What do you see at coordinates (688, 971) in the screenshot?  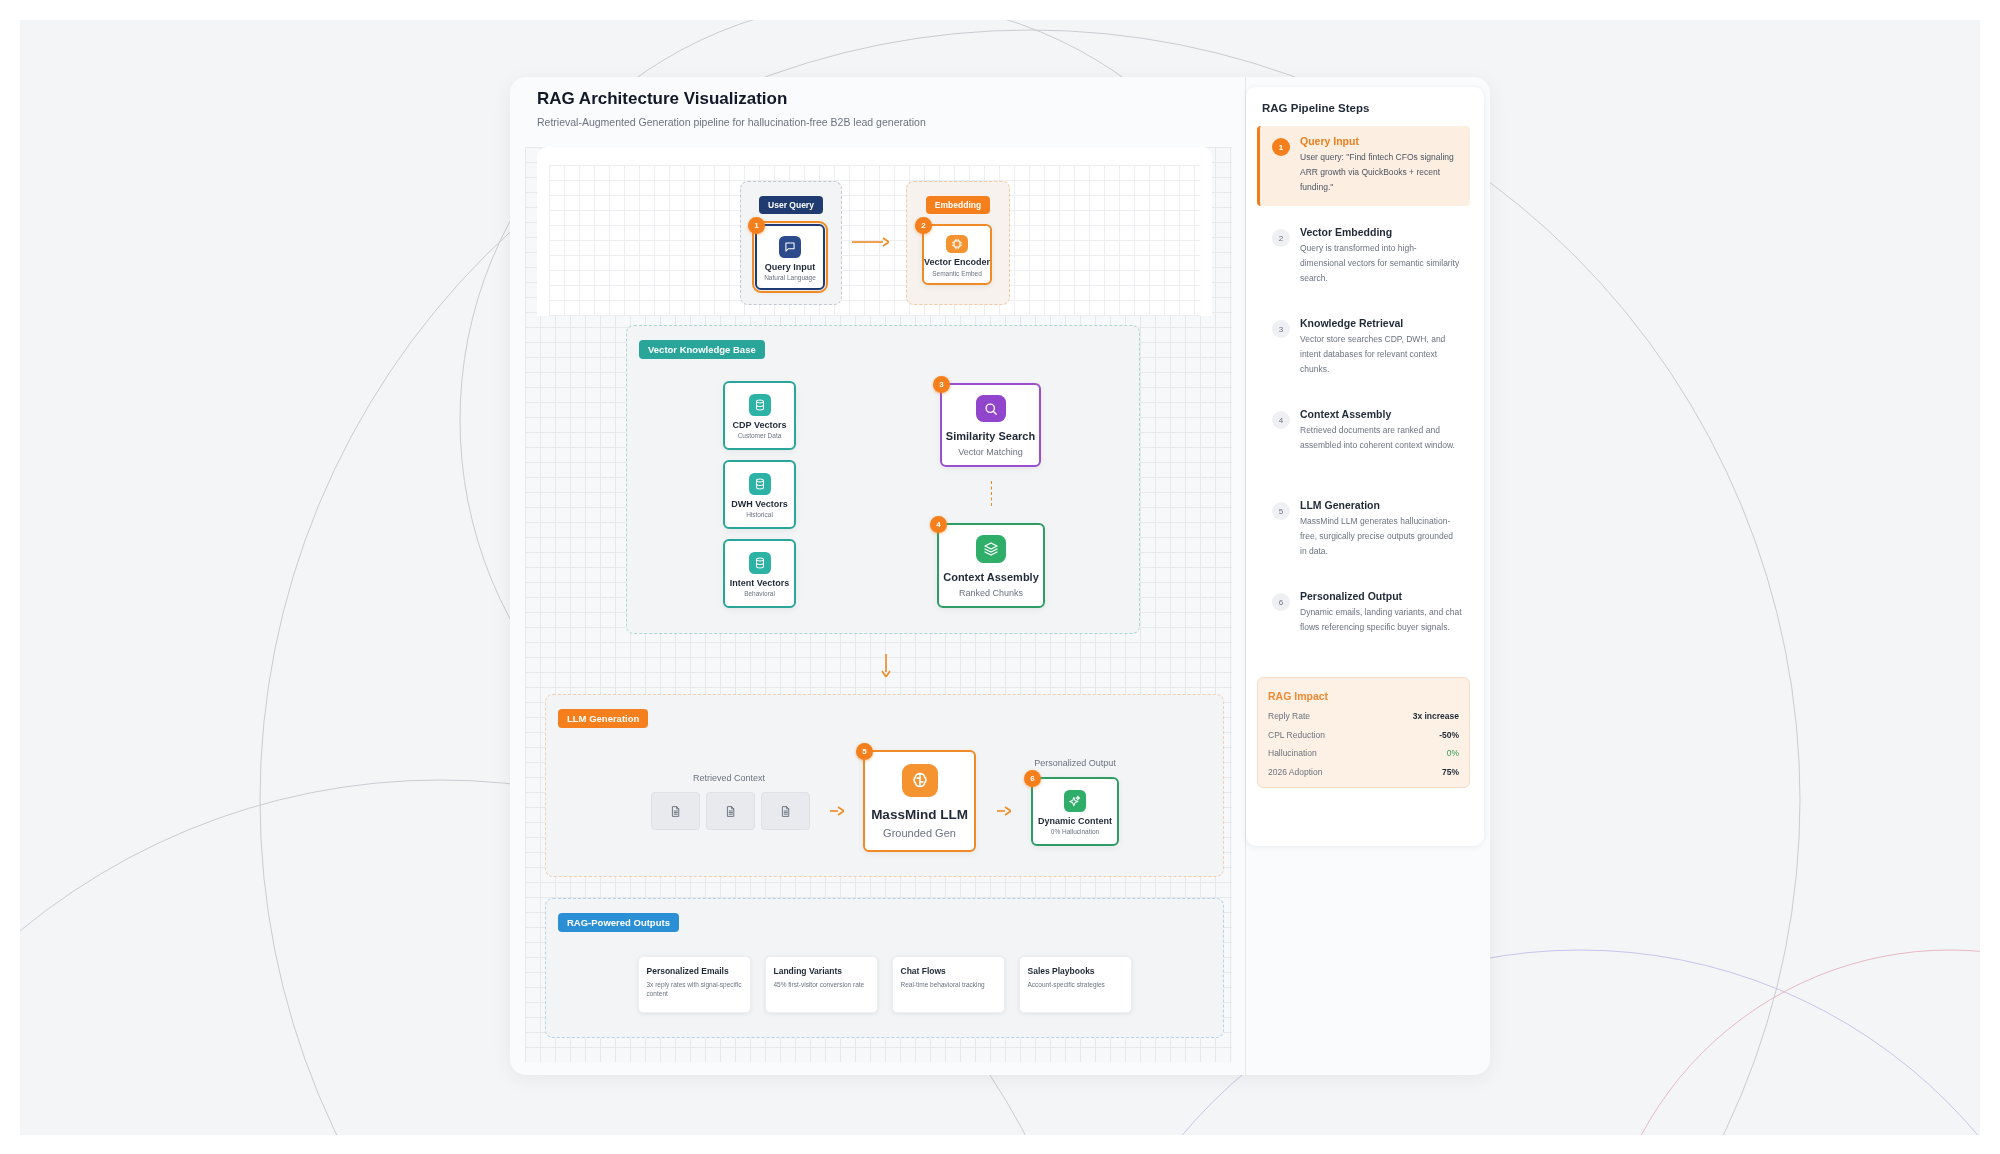 I see `card-title: Personalized Emails` at bounding box center [688, 971].